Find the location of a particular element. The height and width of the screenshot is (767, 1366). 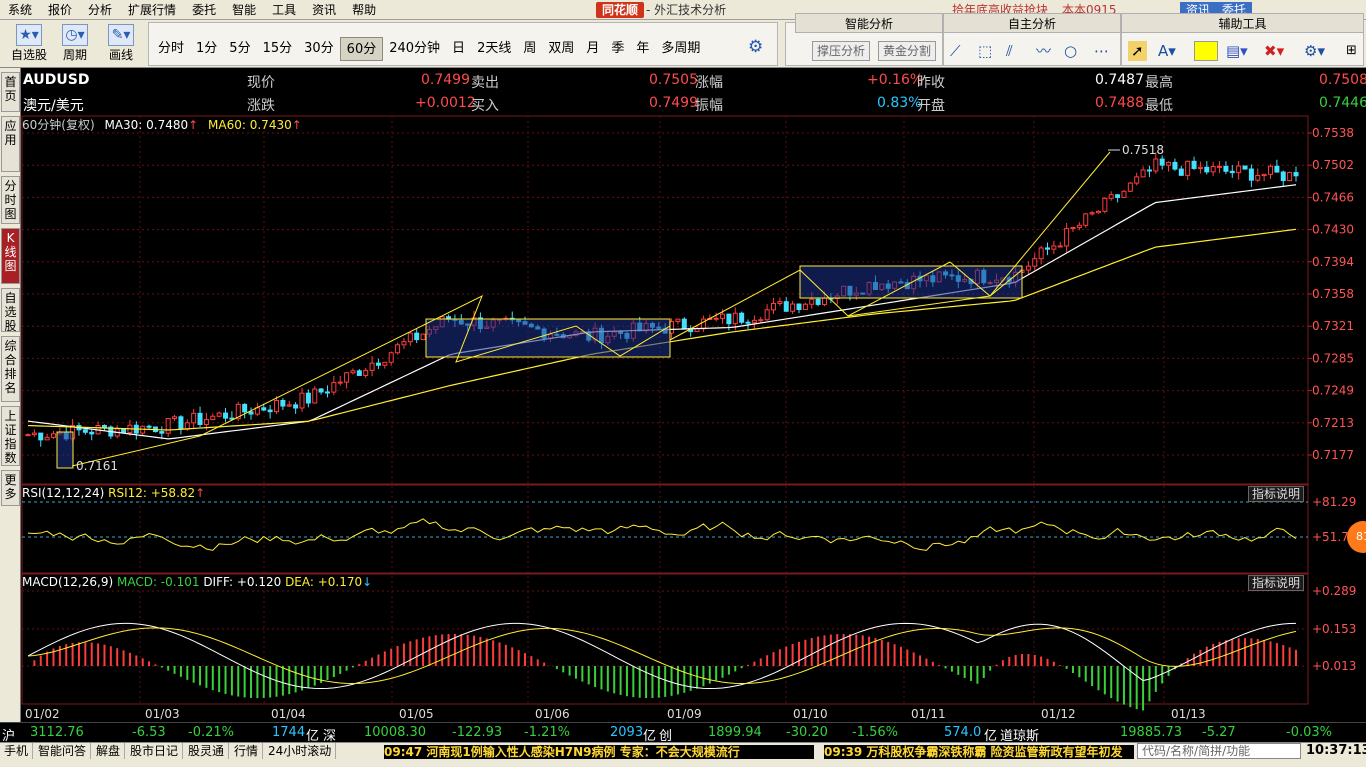

rsi-up-icon: ↑ is located at coordinates (200, 493).